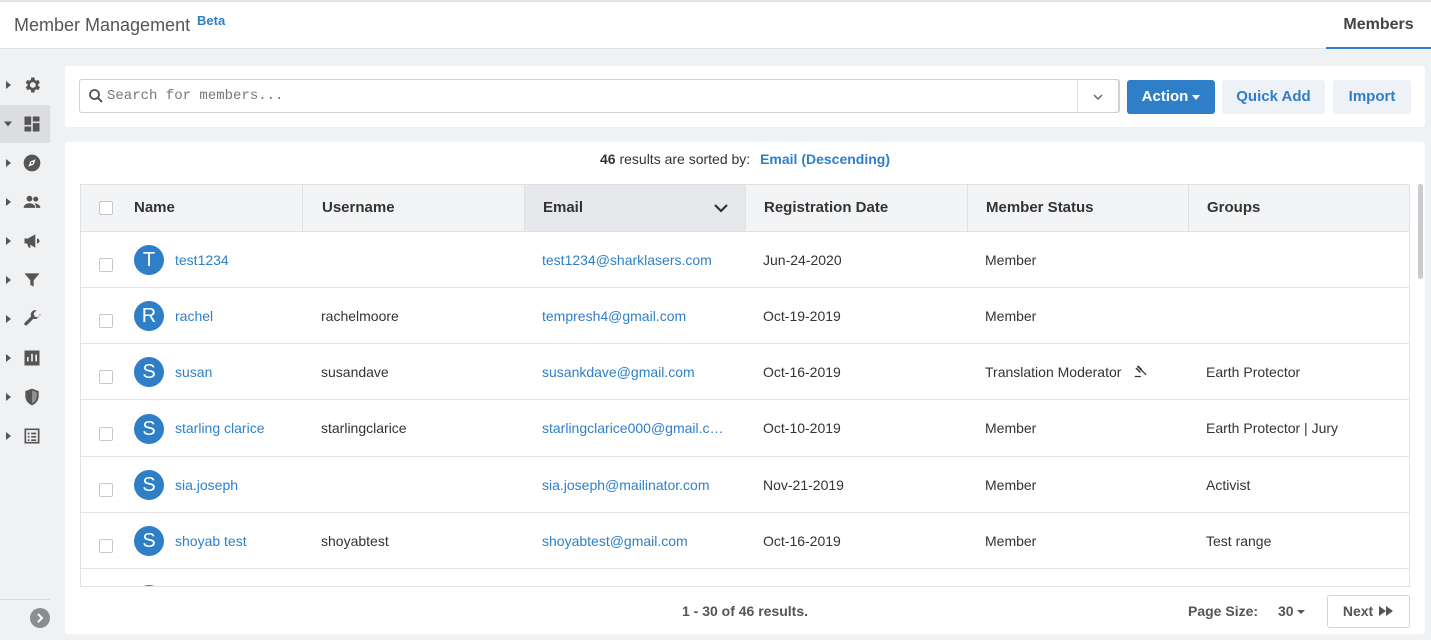 The height and width of the screenshot is (640, 1431). What do you see at coordinates (1372, 97) in the screenshot?
I see `import-button: Import` at bounding box center [1372, 97].